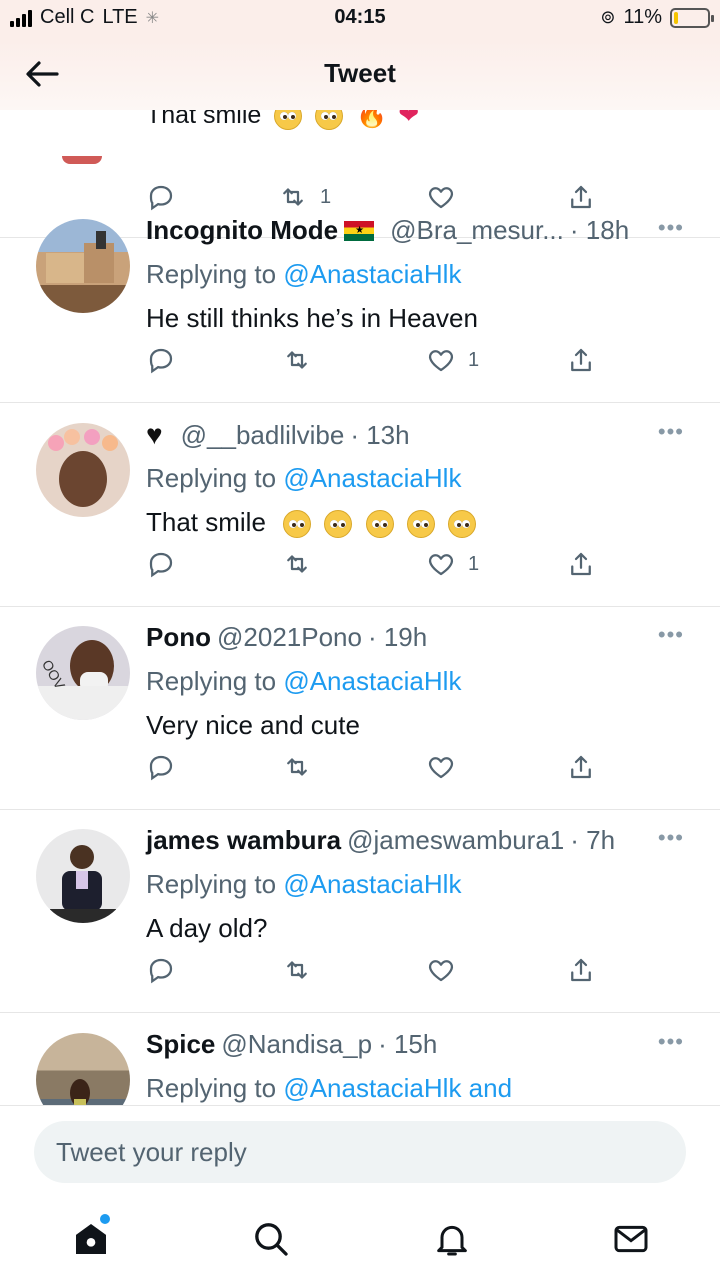  I want to click on tweet-time: · 13h, so click(380, 434).